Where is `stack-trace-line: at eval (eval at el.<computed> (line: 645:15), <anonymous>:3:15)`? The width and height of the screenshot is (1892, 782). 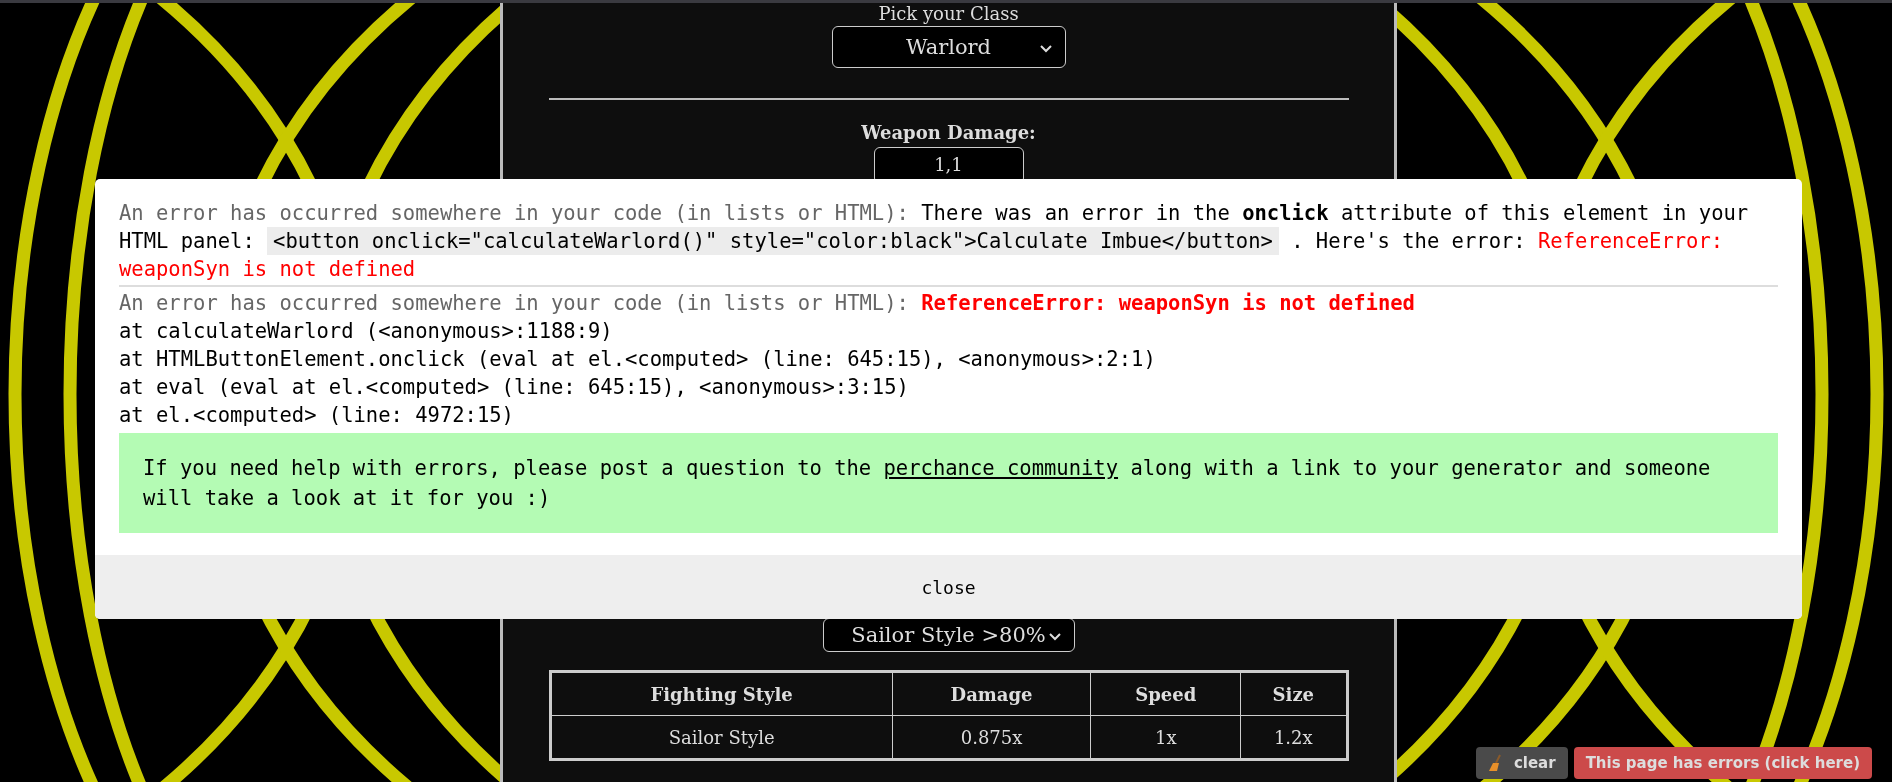
stack-trace-line: at eval (eval at el.<computed> (line: 645:15), <anonymous>:3:15) is located at coordinates (514, 387).